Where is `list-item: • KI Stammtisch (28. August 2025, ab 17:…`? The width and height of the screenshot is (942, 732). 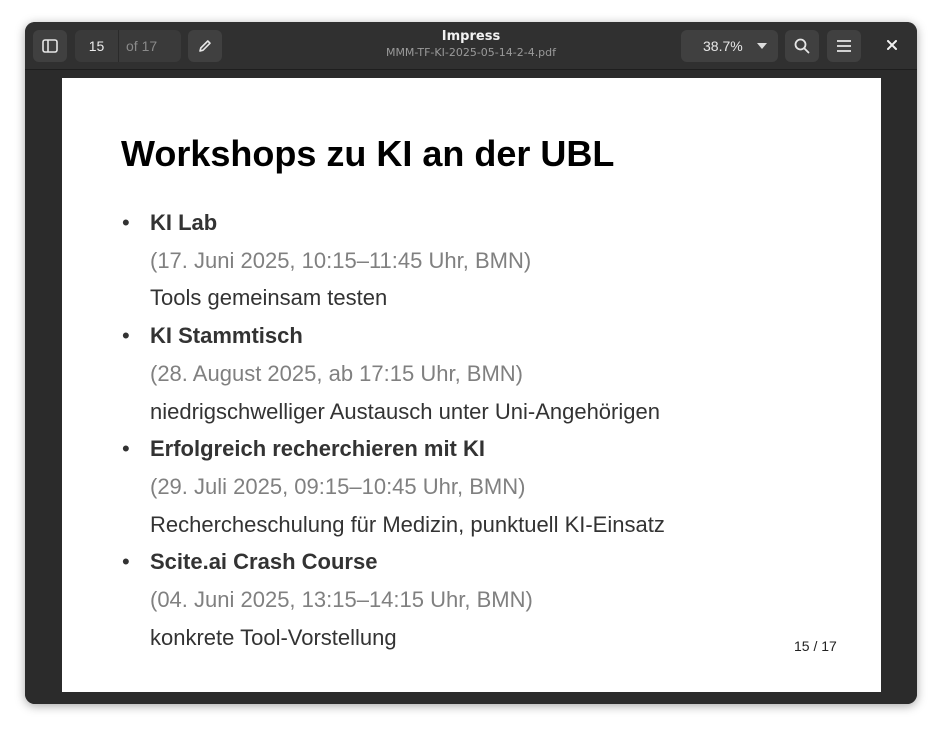
list-item: • KI Stammtisch (28. August 2025, ab 17:… is located at coordinates (481, 373).